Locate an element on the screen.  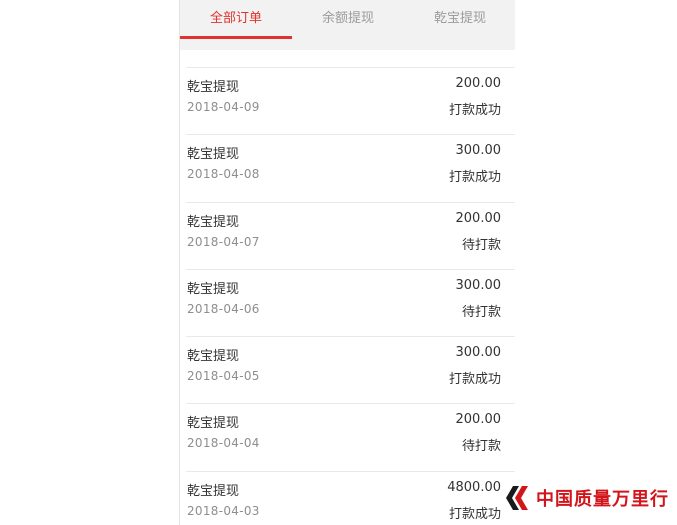
watermark: 中国质量万里行 is located at coordinates (587, 498).